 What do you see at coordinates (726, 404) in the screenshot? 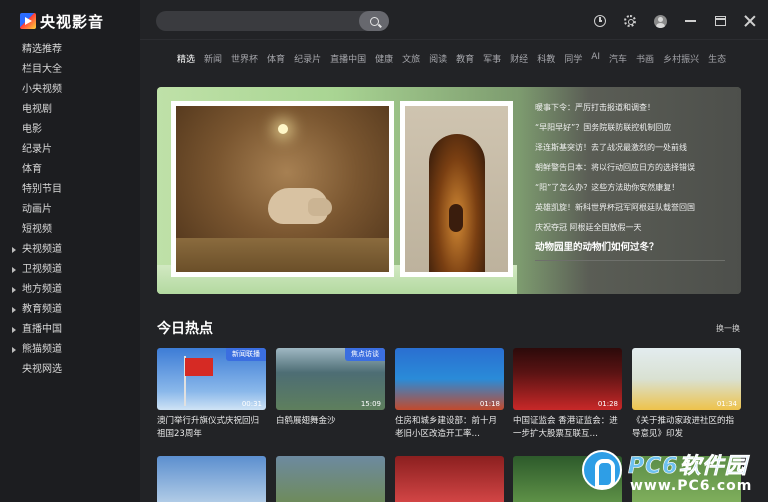
I see `video-duration: 01:34` at bounding box center [726, 404].